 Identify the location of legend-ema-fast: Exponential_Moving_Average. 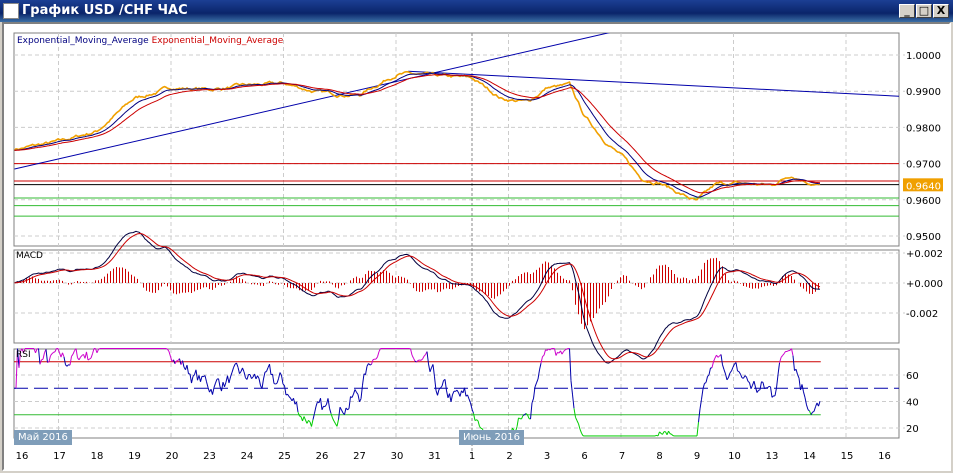
(83, 41).